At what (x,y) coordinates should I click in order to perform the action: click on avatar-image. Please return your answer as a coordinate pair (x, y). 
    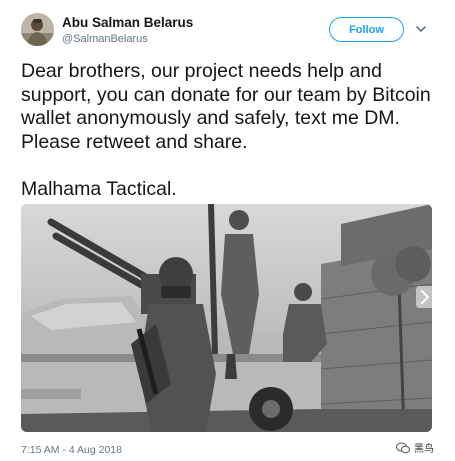
    Looking at the image, I should click on (37, 29).